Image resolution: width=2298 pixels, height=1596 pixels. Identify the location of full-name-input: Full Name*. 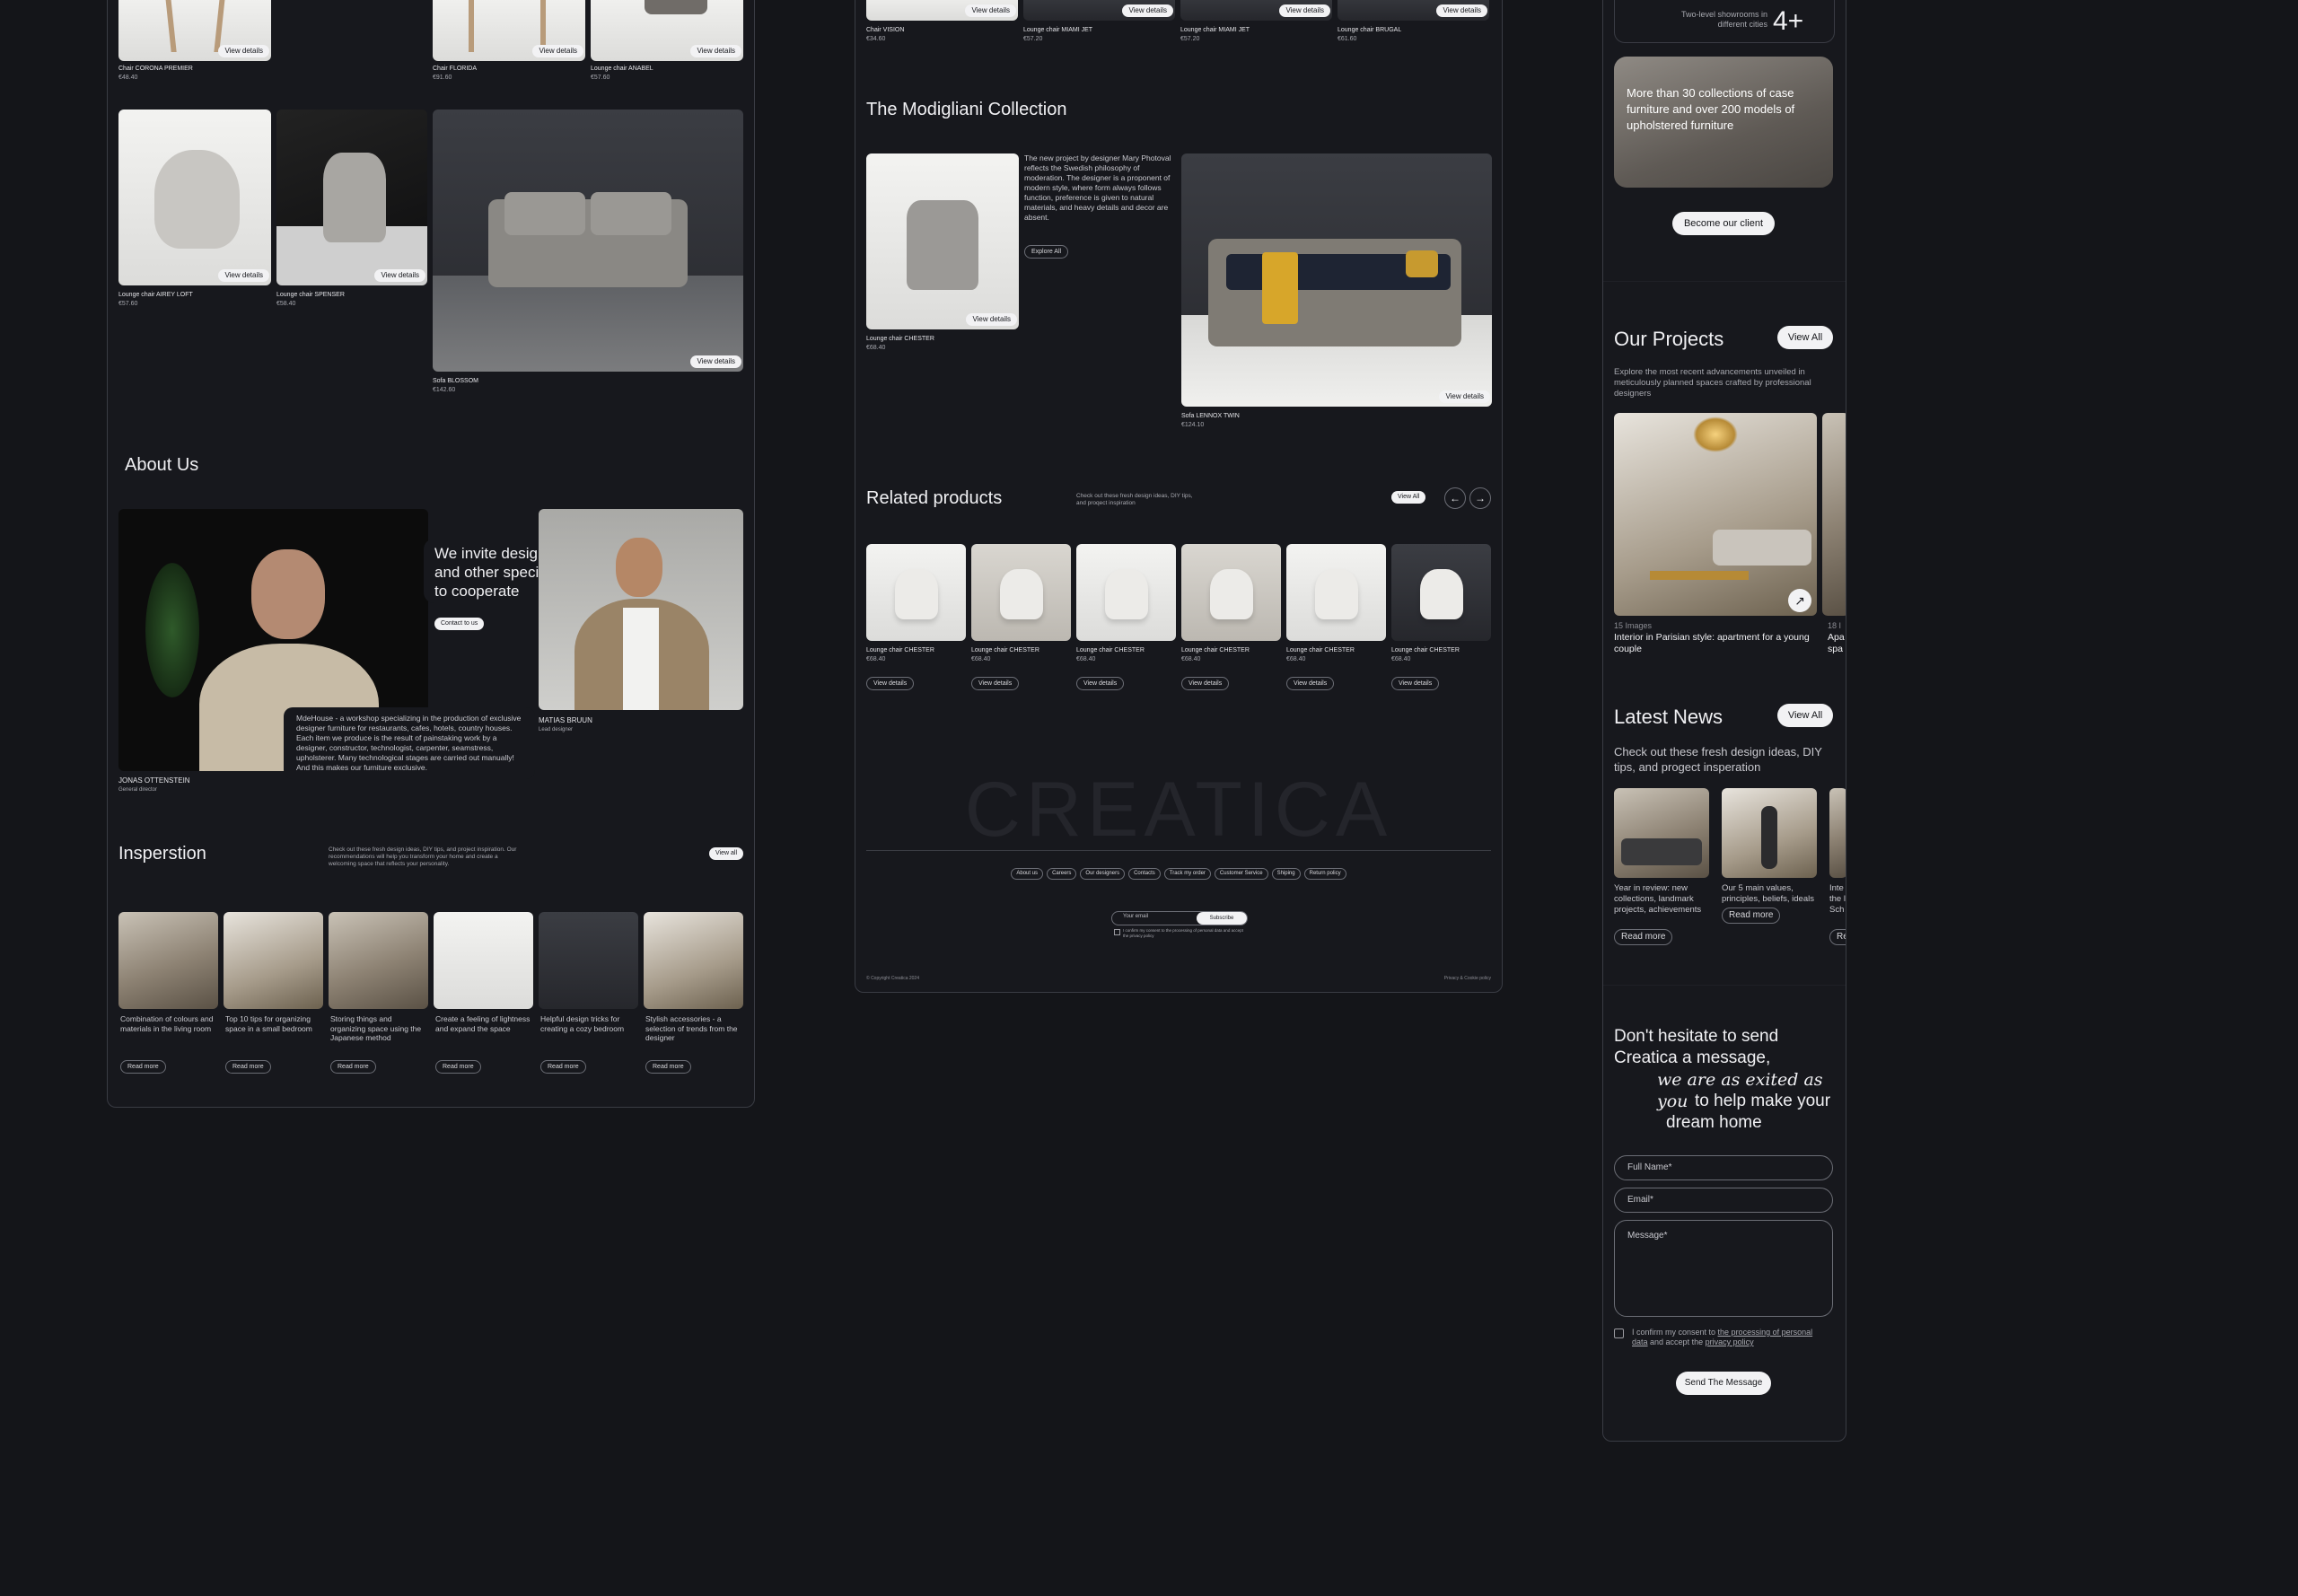
(1723, 1167).